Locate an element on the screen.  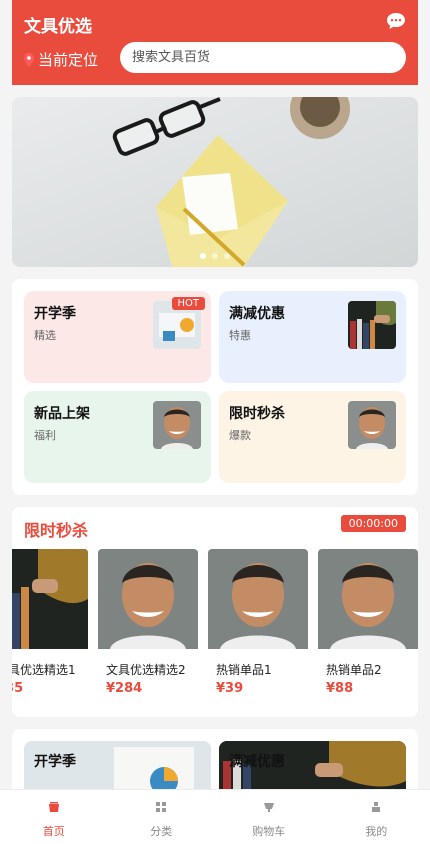
location-label: 当前定位 is located at coordinates (68, 60).